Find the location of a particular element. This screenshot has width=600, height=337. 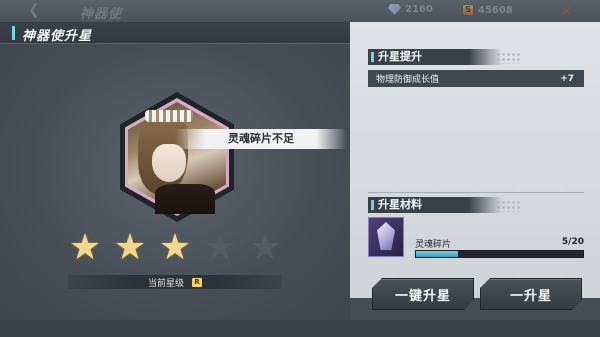

rank-badge: R is located at coordinates (197, 282).